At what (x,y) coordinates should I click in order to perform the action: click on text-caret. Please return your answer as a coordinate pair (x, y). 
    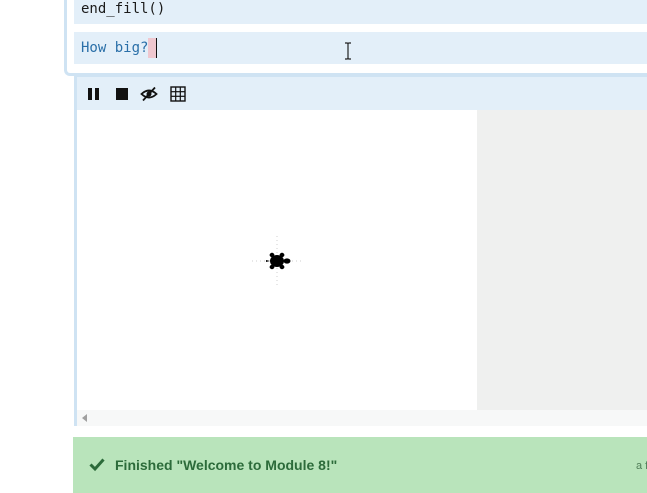
    Looking at the image, I should click on (157, 48).